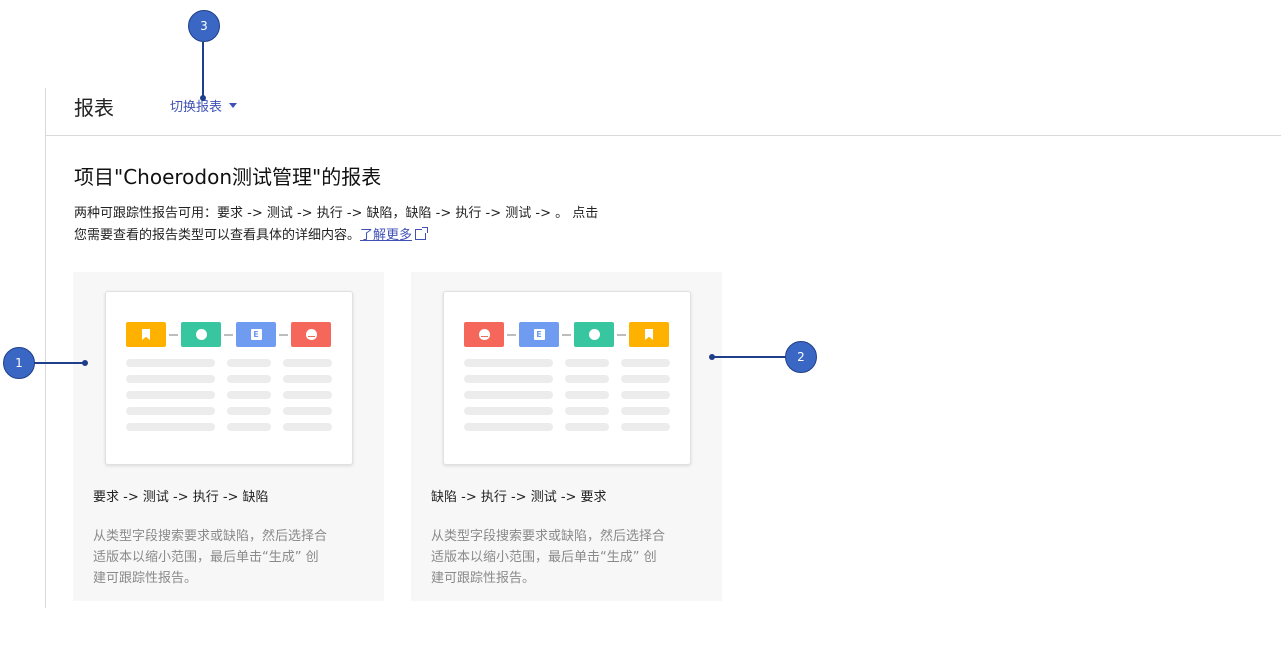 The height and width of the screenshot is (664, 1281). Describe the element at coordinates (204, 26) in the screenshot. I see `callout-3: 3` at that location.